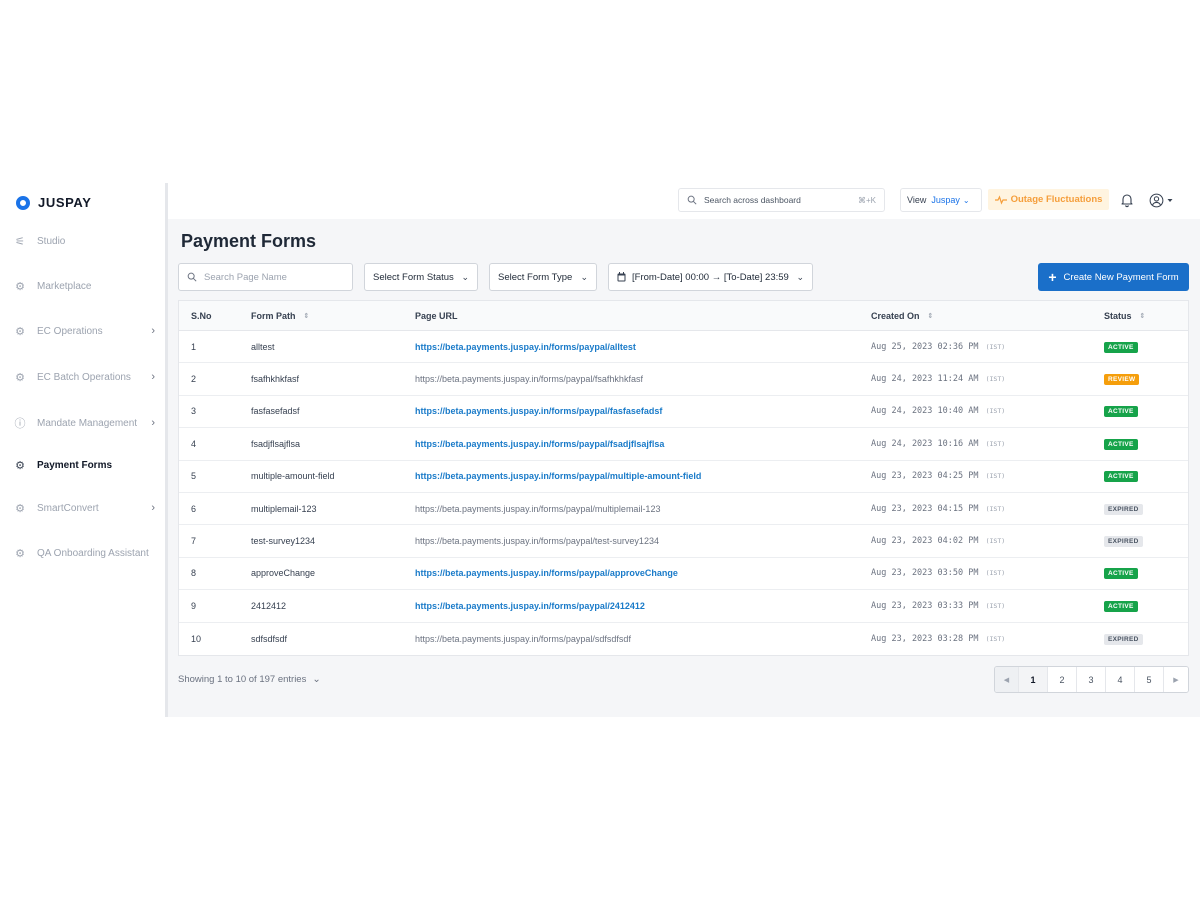  Describe the element at coordinates (938, 411) in the screenshot. I see `created-on-cell: Aug 24, 2023 10:40 AM (IST)` at that location.